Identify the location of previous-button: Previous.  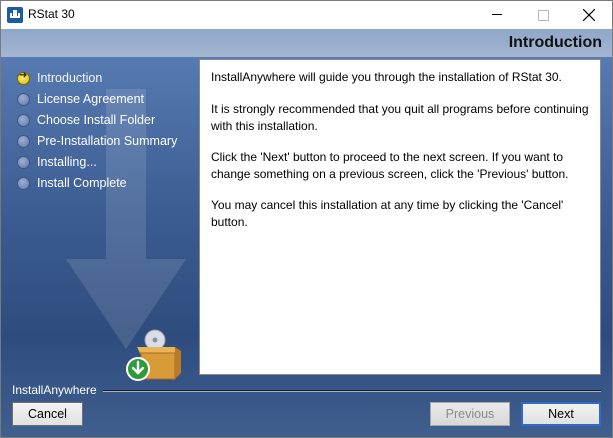
(470, 414).